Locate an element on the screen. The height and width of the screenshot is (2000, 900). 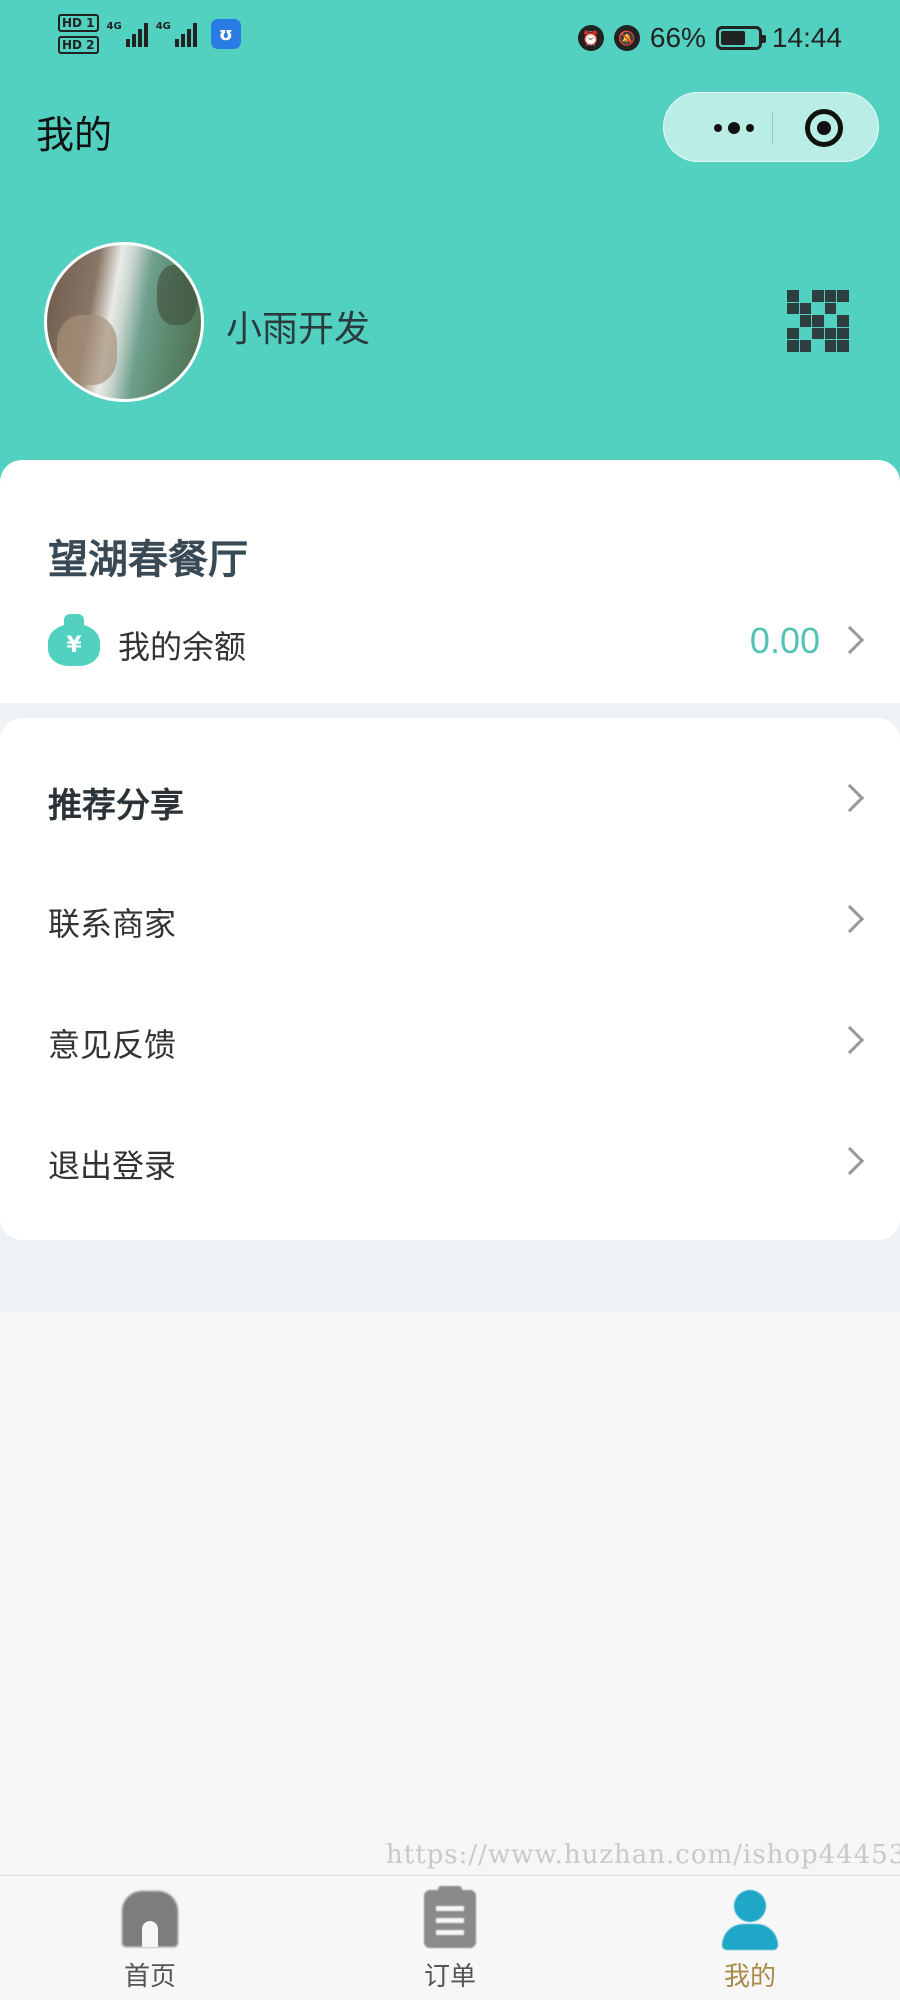
signal-2-icon: 4G is located at coordinates (176, 34).